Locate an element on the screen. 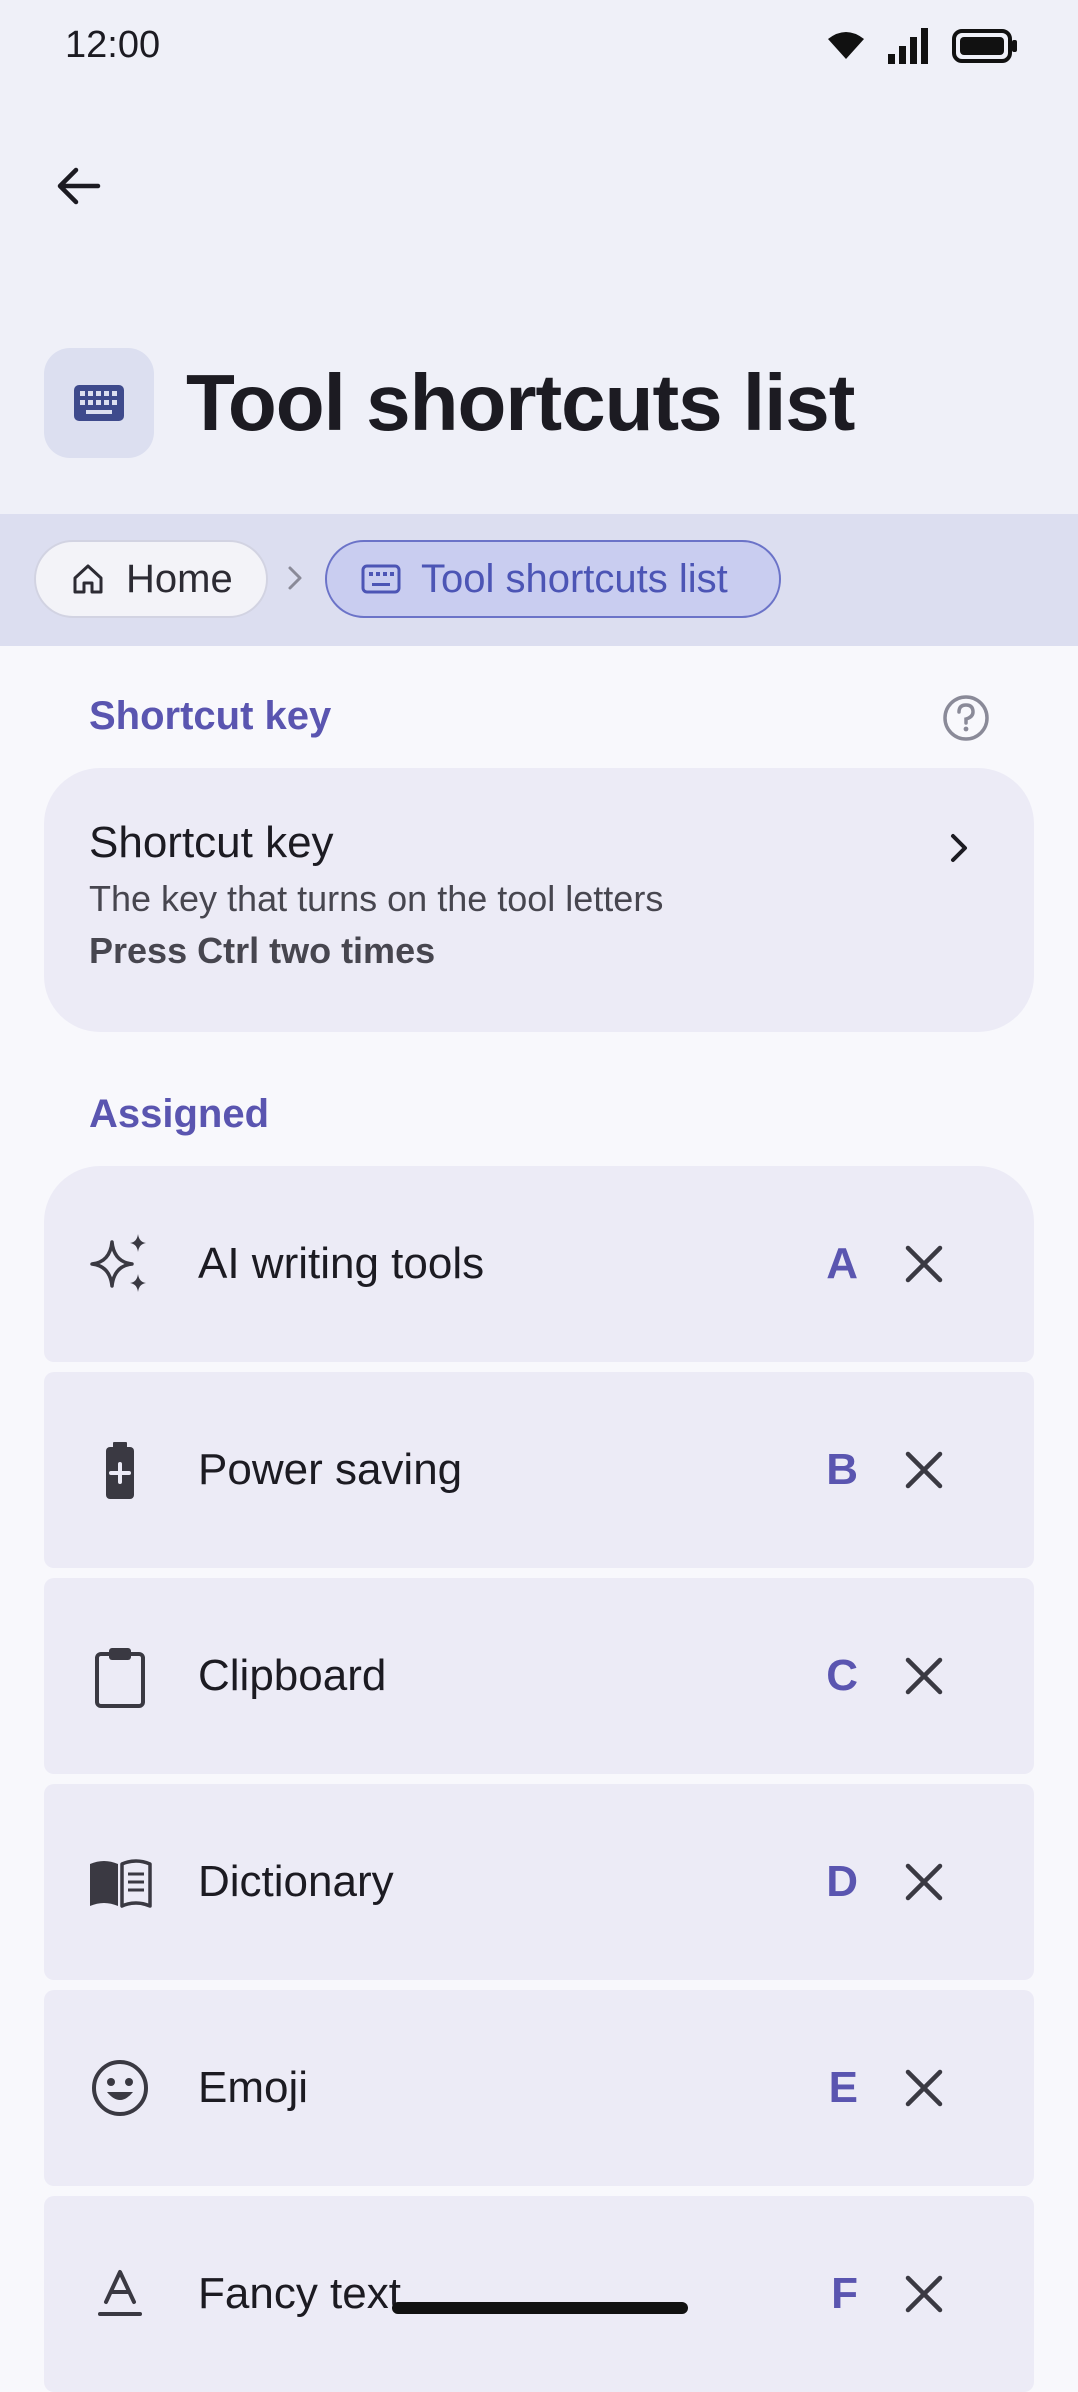 This screenshot has width=1078, height=2392. status-time: 12:00 is located at coordinates (113, 45).